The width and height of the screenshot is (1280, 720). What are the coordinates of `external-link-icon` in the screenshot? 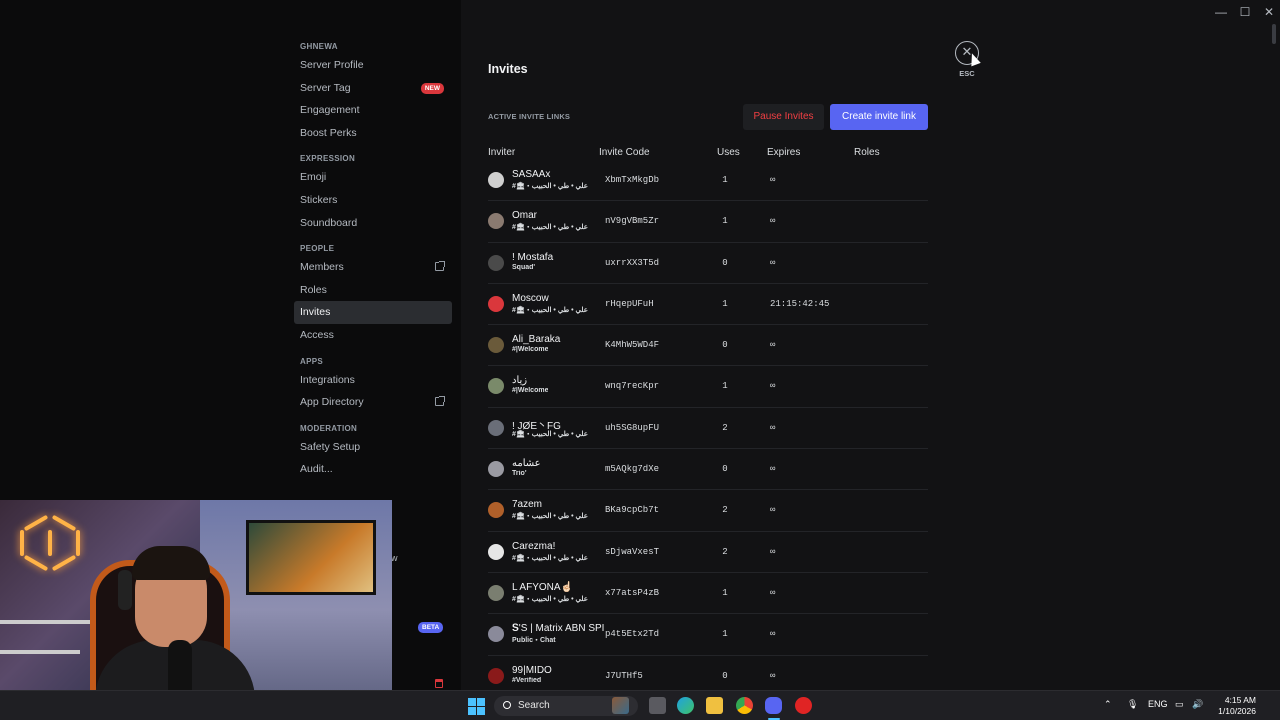 It's located at (440, 266).